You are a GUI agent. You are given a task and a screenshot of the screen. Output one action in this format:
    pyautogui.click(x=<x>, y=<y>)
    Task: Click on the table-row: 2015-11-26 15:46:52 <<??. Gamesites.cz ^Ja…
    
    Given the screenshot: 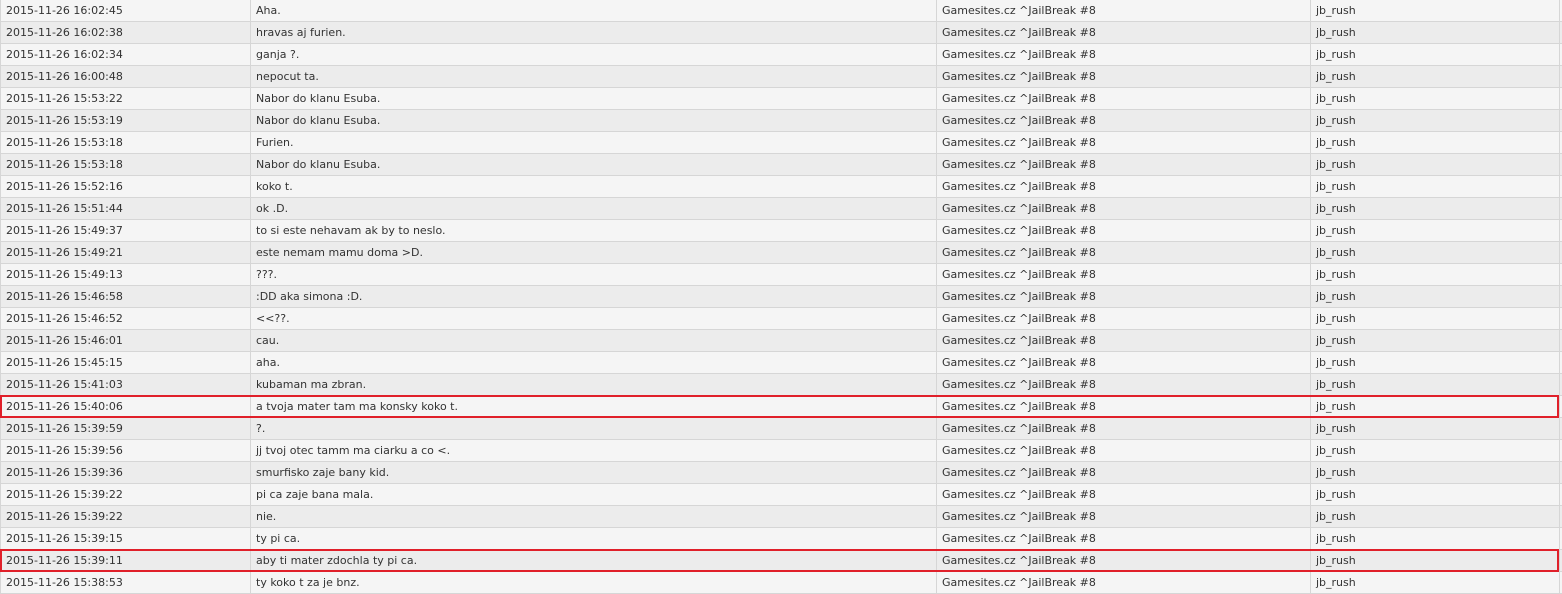 What is the action you would take?
    pyautogui.click(x=781, y=319)
    